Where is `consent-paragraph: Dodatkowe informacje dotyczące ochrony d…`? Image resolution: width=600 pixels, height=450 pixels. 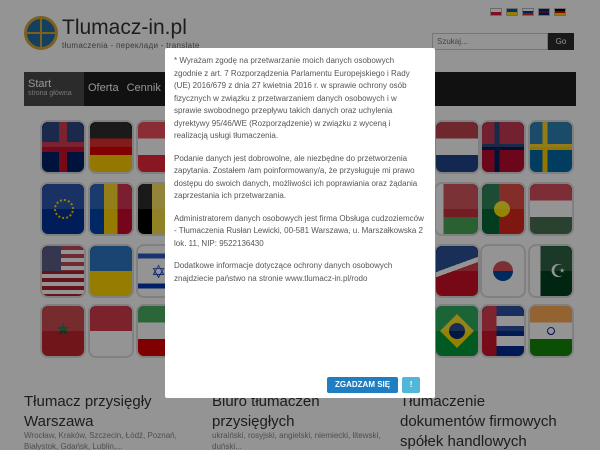
consent-paragraph: Dodatkowe informacje dotyczące ochrony d… is located at coordinates (283, 272).